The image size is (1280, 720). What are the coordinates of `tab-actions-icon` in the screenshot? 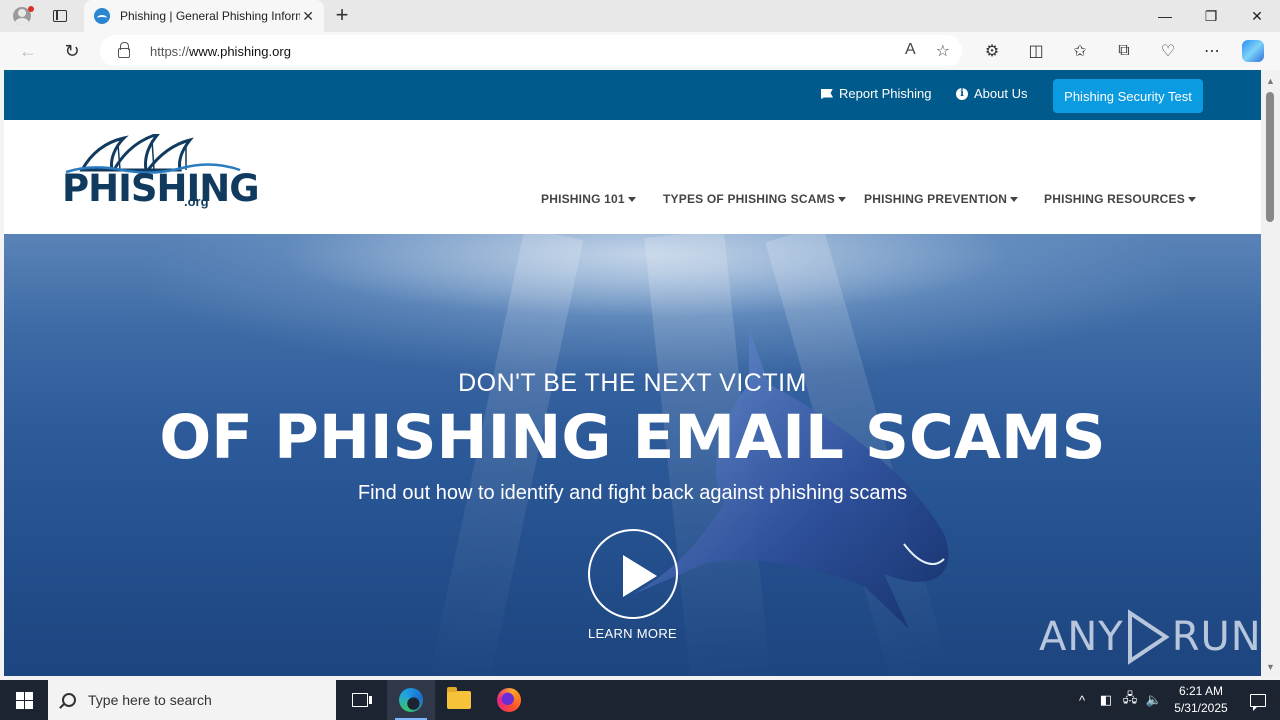 It's located at (60, 16).